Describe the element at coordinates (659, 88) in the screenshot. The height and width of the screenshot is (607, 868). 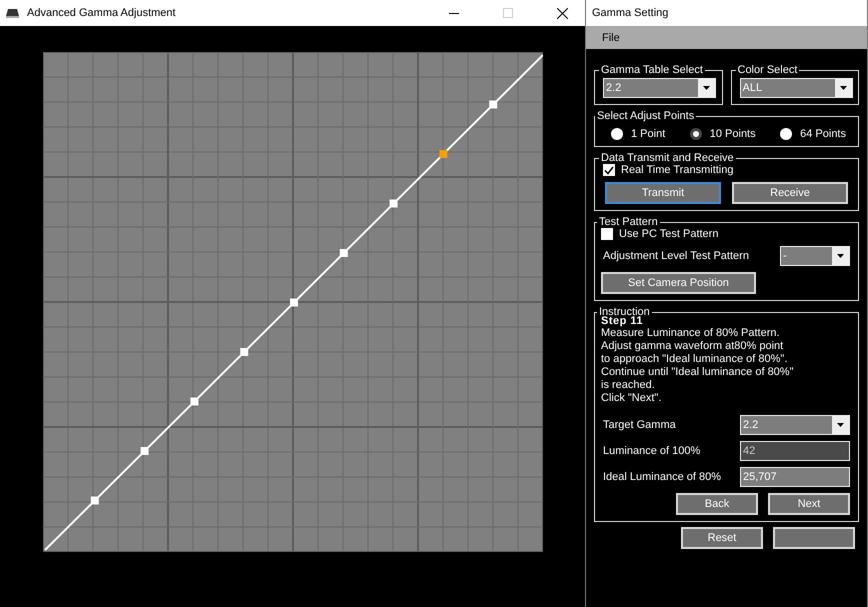
I see `gamma-table-select: 2.2` at that location.